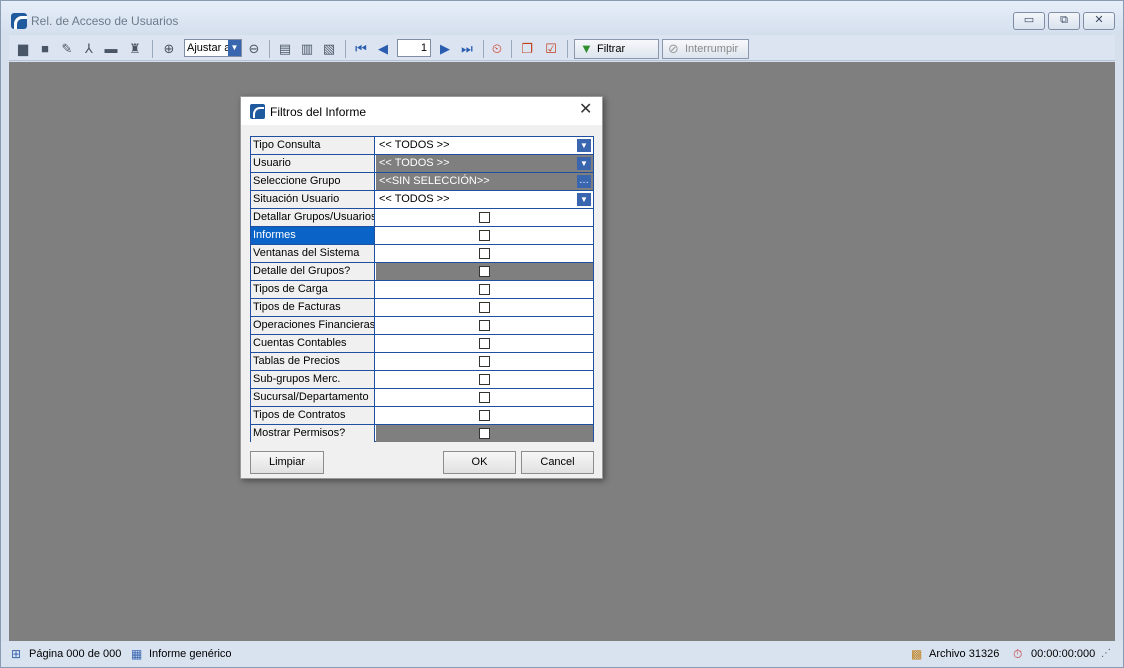 The height and width of the screenshot is (668, 1124). I want to click on dialog-title-bar: Filtros del Informe ✕, so click(421, 111).